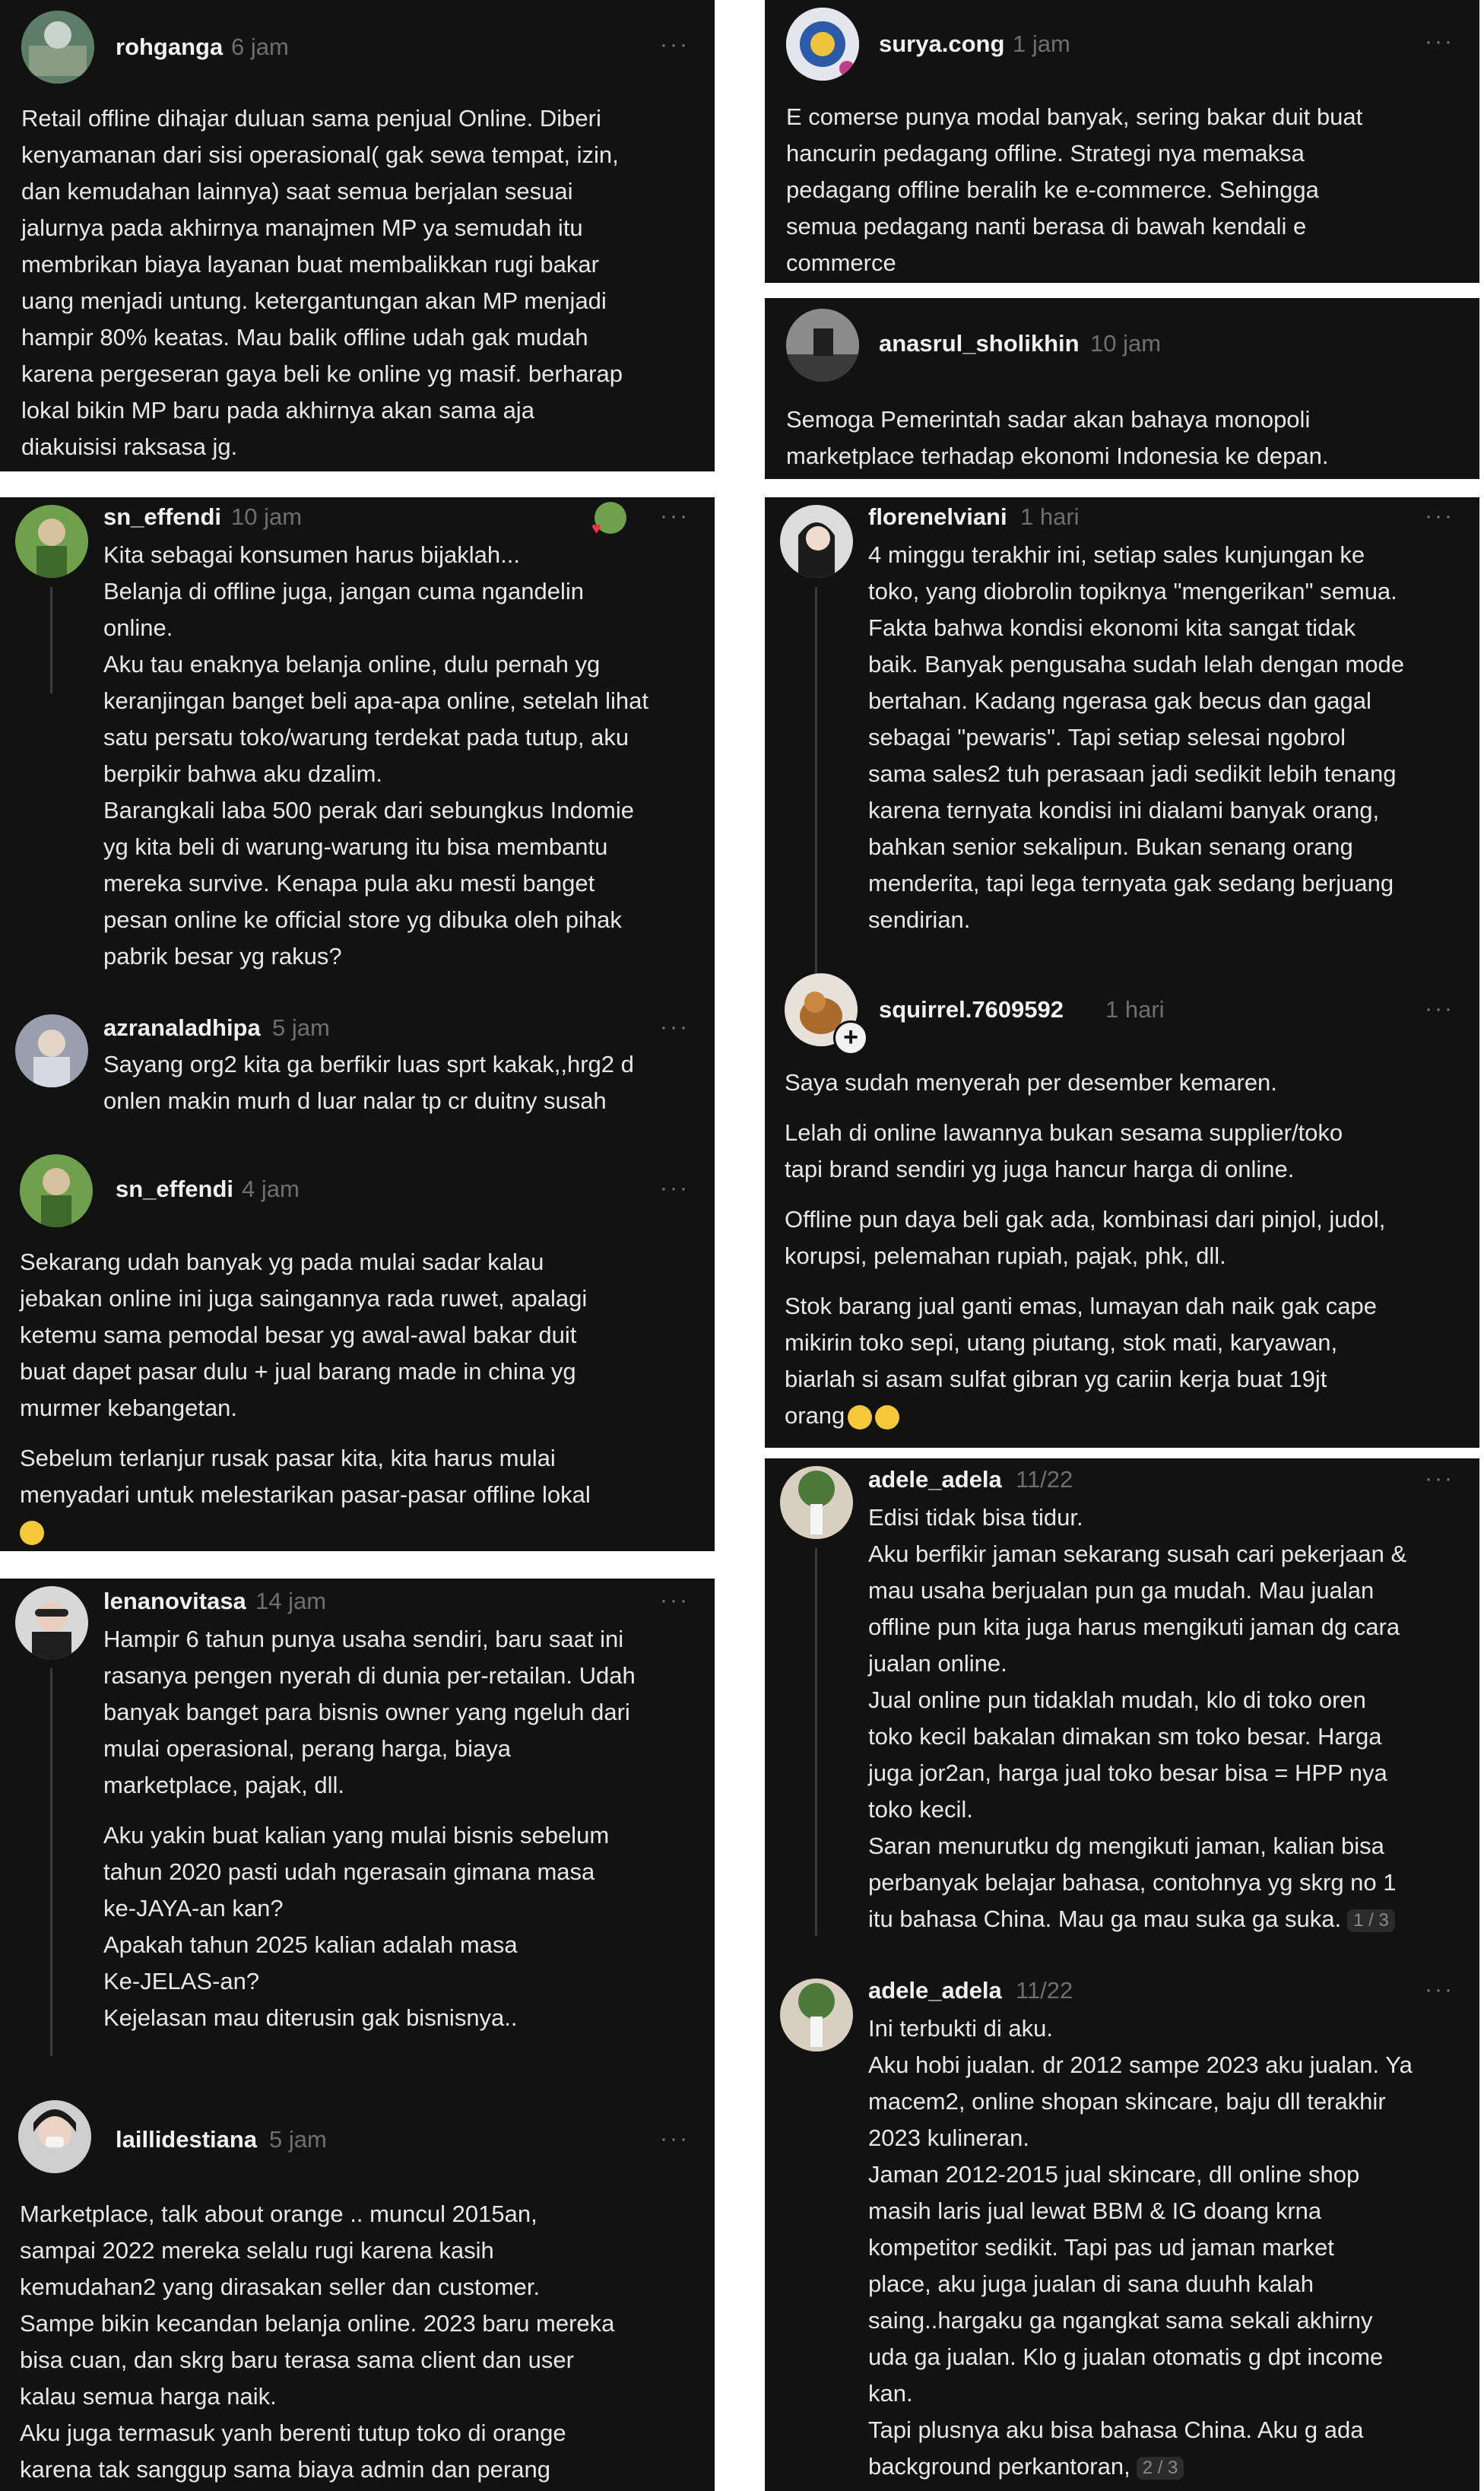 The width and height of the screenshot is (1484, 2491). I want to click on username: anasrul_sholikhin, so click(979, 343).